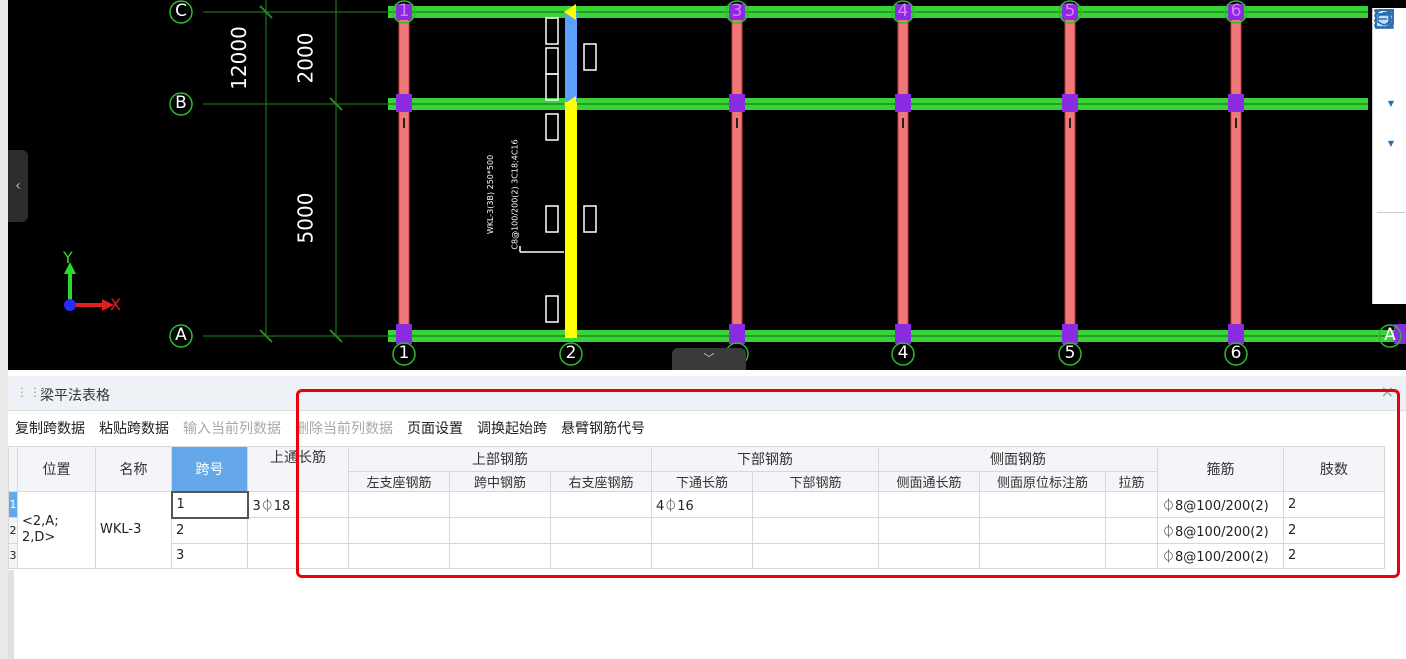 The image size is (1406, 659). I want to click on axis-y-label: Y, so click(68, 257).